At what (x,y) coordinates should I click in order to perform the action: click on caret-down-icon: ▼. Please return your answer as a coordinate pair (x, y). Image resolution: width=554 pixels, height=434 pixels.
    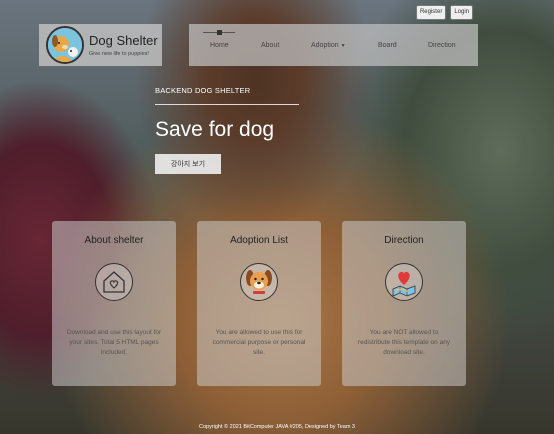
    Looking at the image, I should click on (343, 46).